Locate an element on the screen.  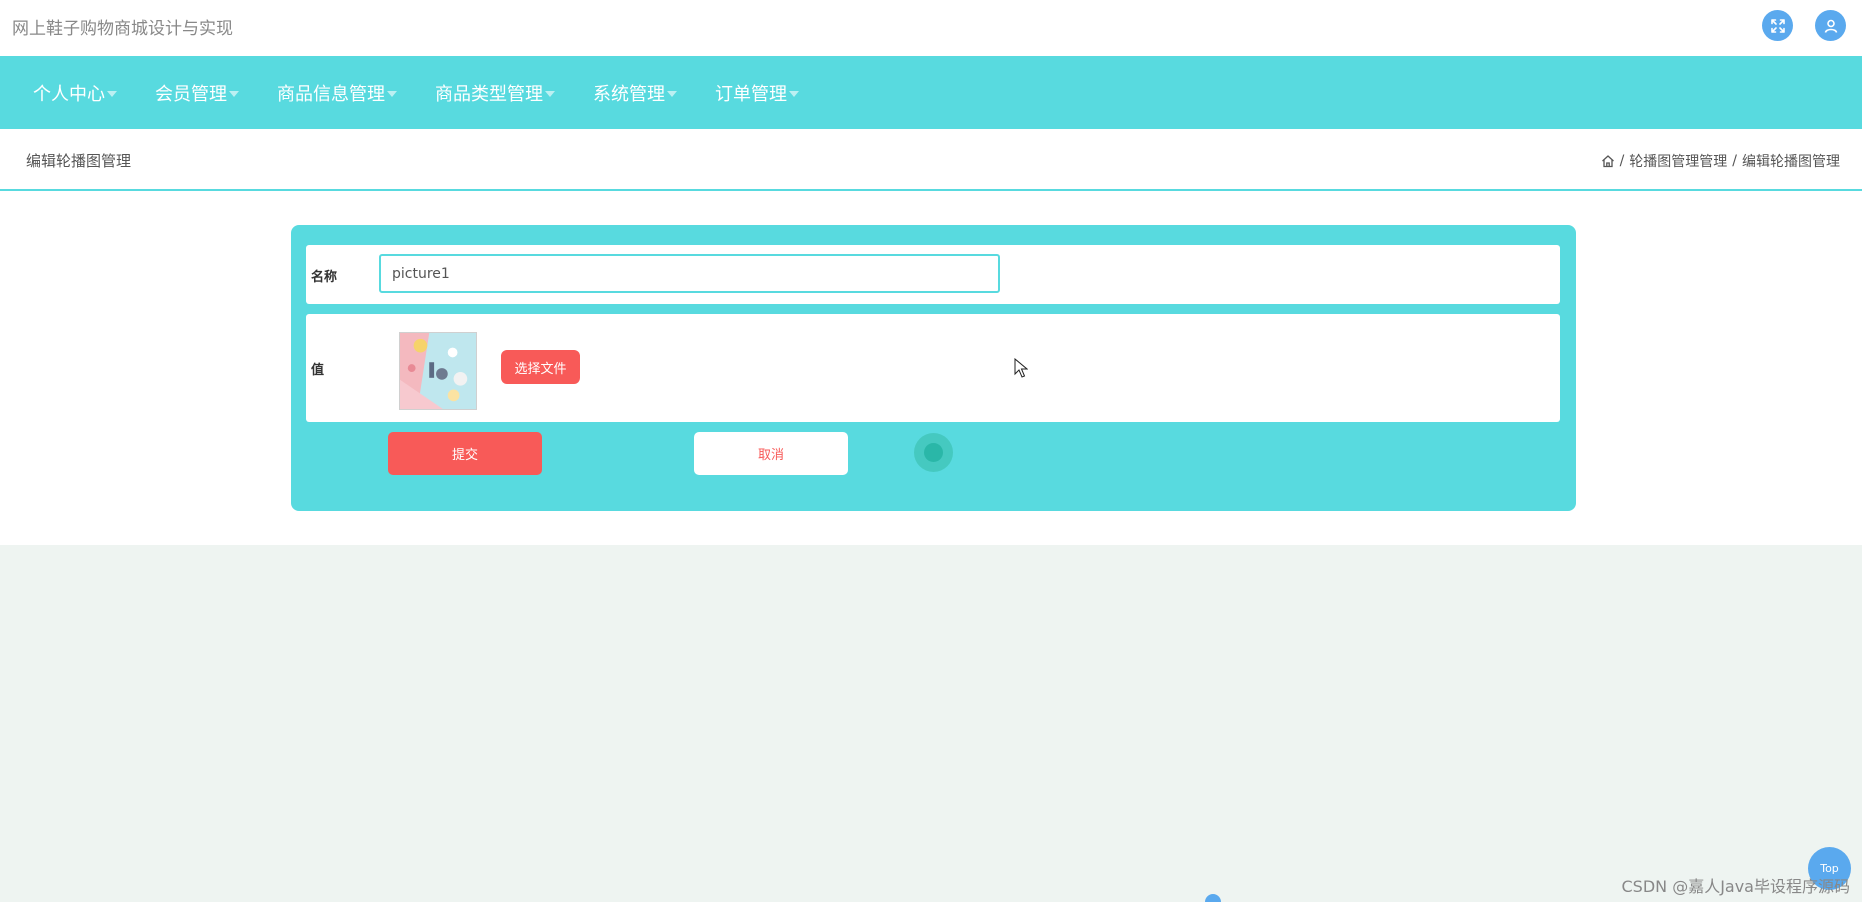
watermark: CSDN @嘉人Java毕设程序源码 is located at coordinates (1735, 886).